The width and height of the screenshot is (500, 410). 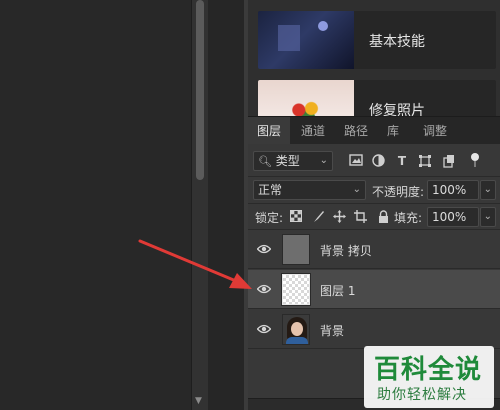 What do you see at coordinates (332, 330) in the screenshot?
I see `layer-name: 背景` at bounding box center [332, 330].